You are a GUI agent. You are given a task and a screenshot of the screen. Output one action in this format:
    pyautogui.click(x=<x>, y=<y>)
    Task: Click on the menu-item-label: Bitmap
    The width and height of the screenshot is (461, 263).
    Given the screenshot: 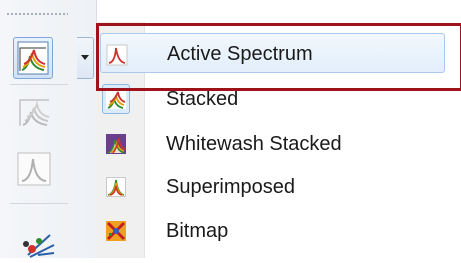 What is the action you would take?
    pyautogui.click(x=197, y=231)
    